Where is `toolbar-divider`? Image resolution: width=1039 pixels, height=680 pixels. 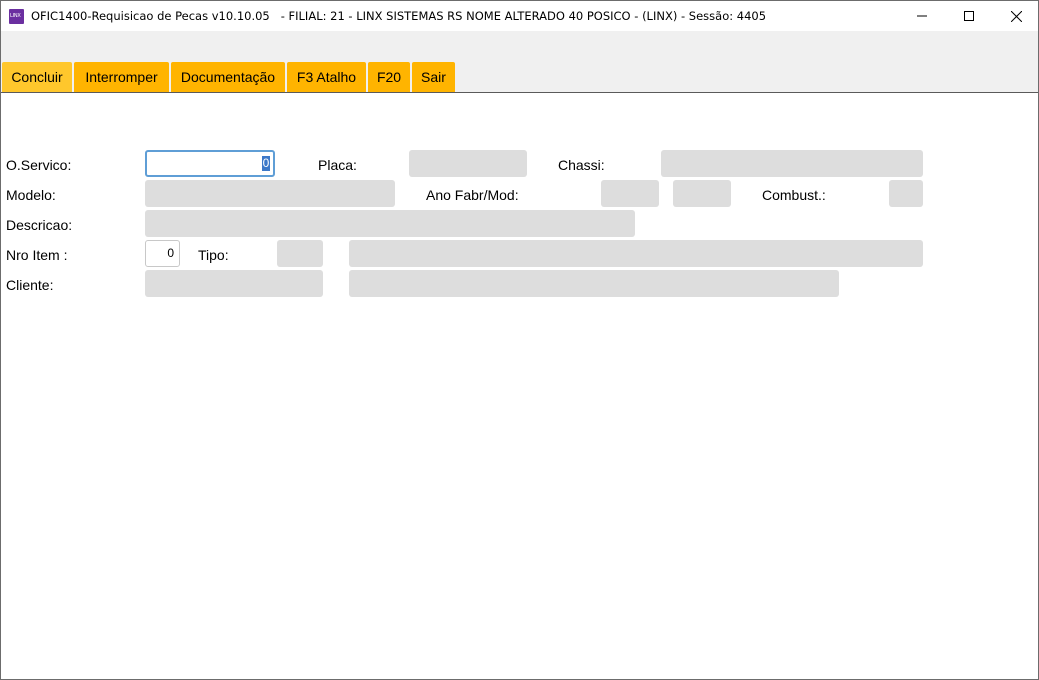 toolbar-divider is located at coordinates (519, 92).